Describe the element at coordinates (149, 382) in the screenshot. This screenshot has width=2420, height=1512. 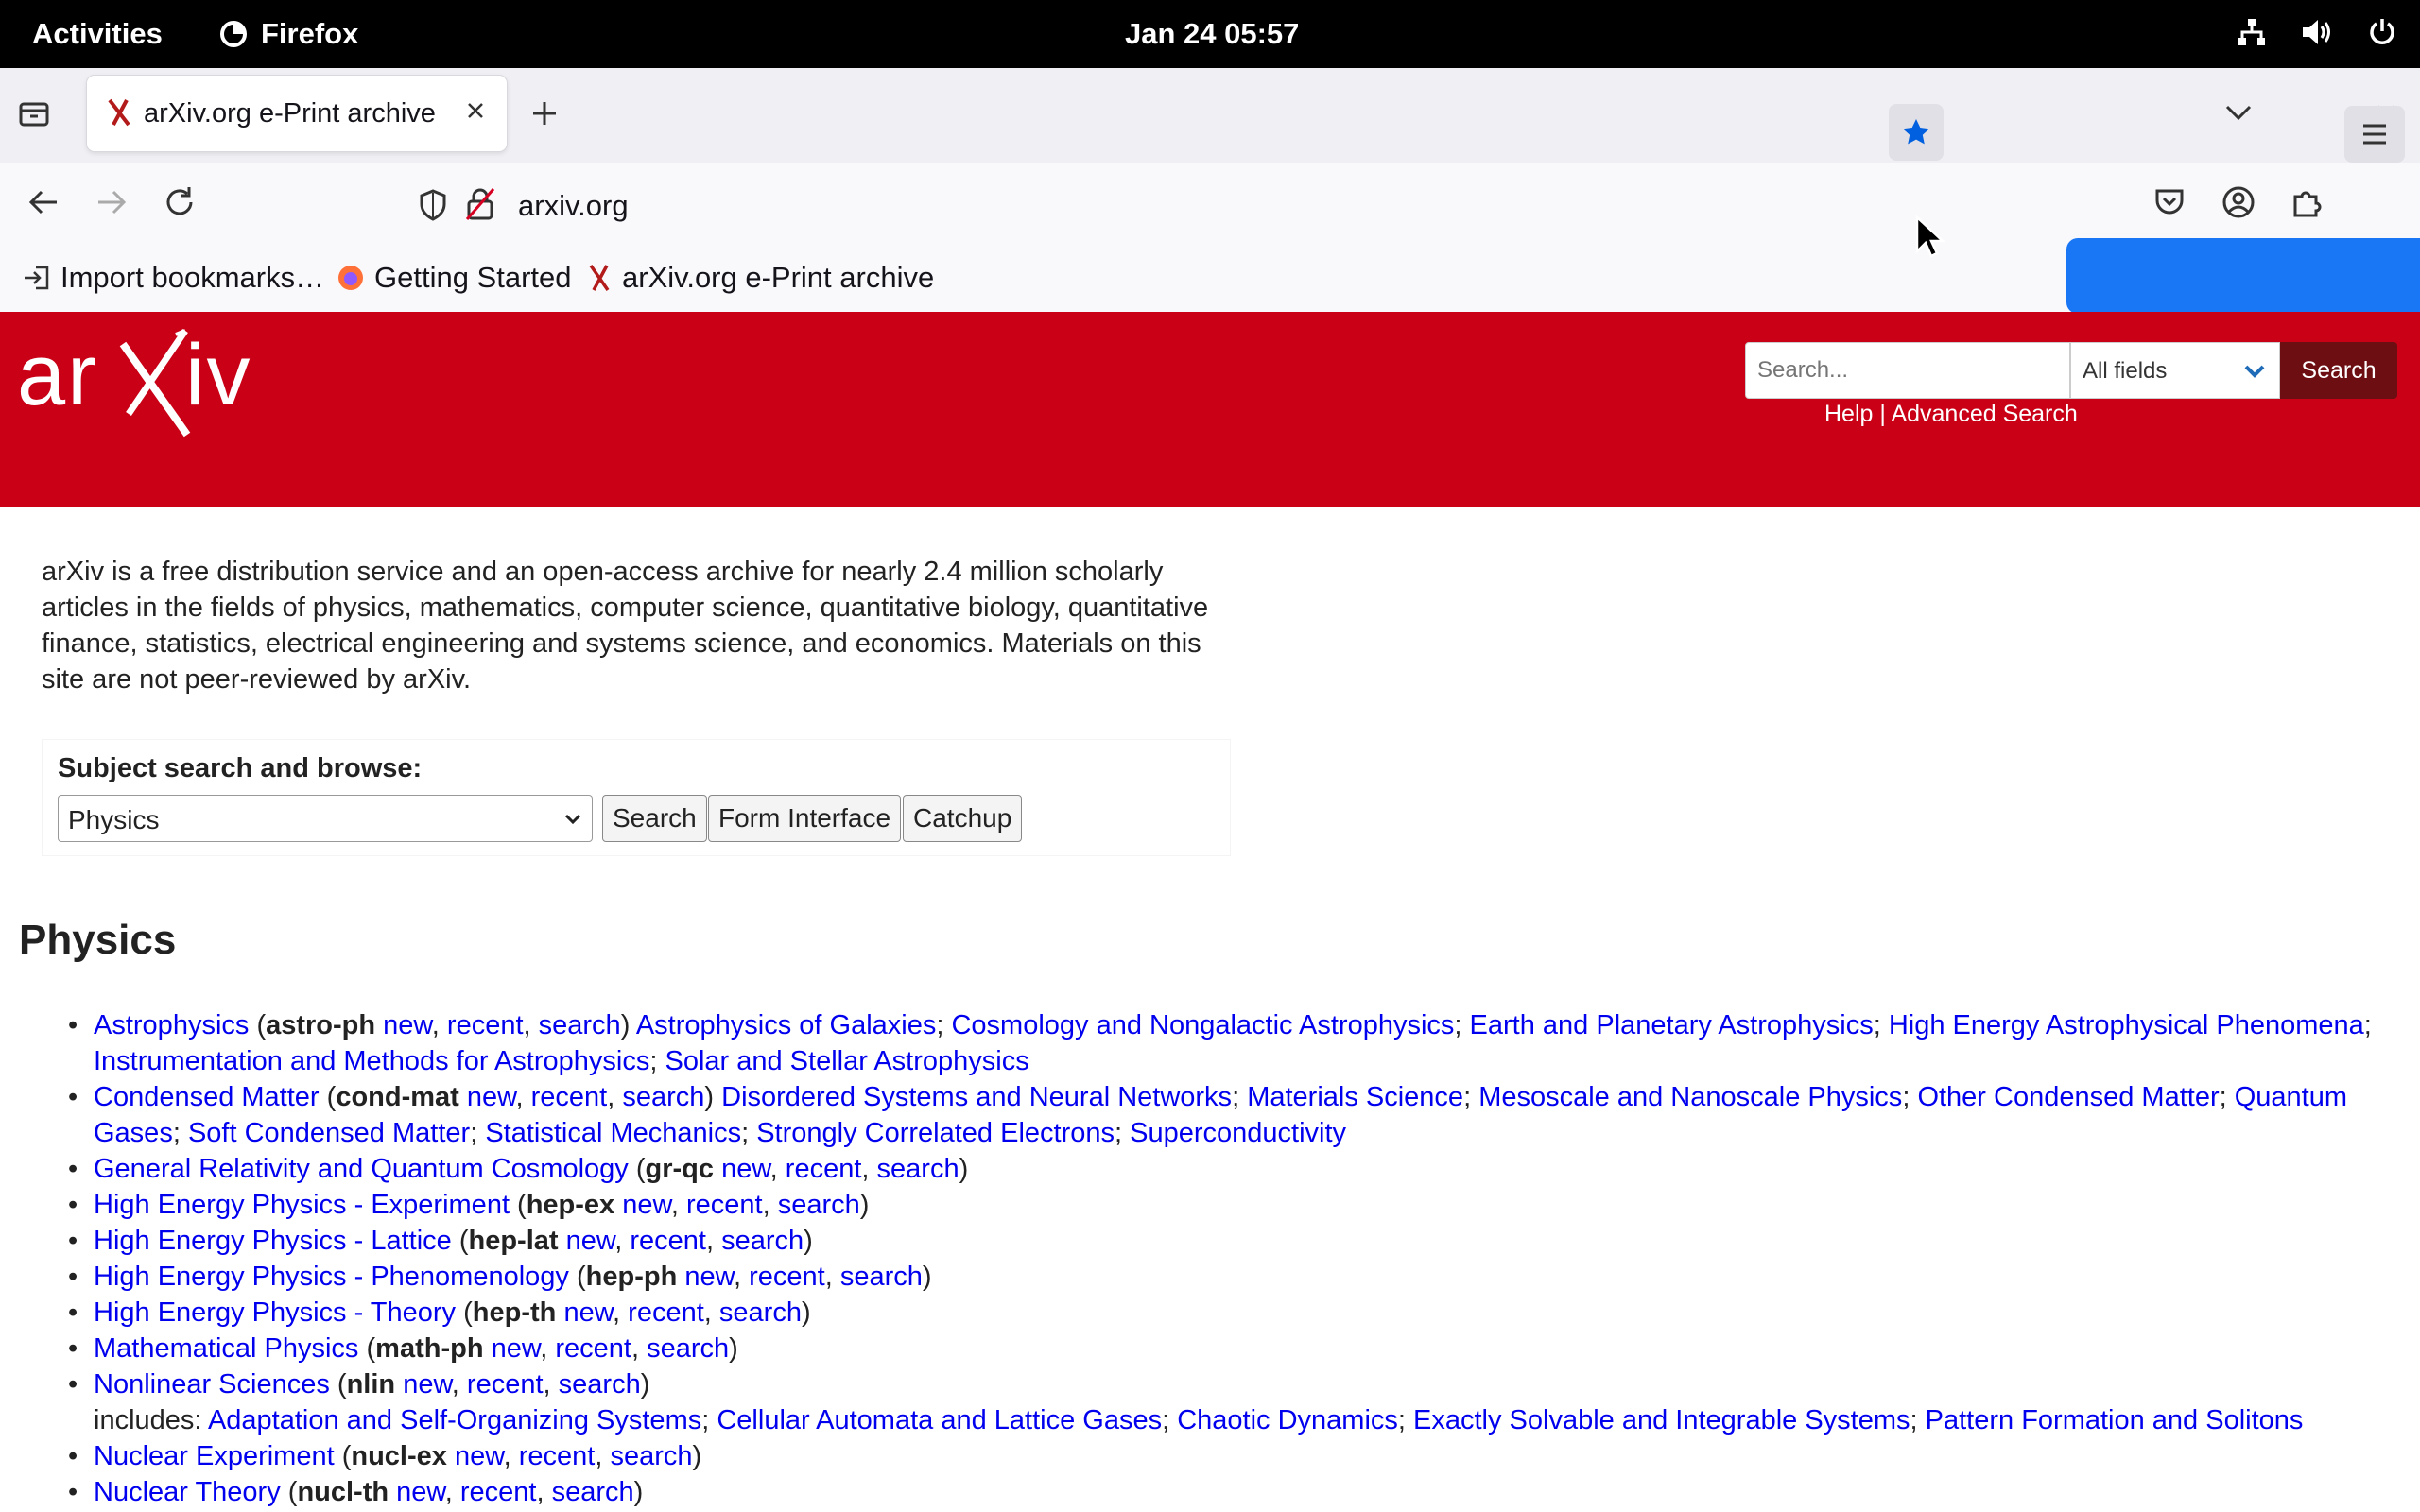
I see `arxiv-logo: ar iv` at that location.